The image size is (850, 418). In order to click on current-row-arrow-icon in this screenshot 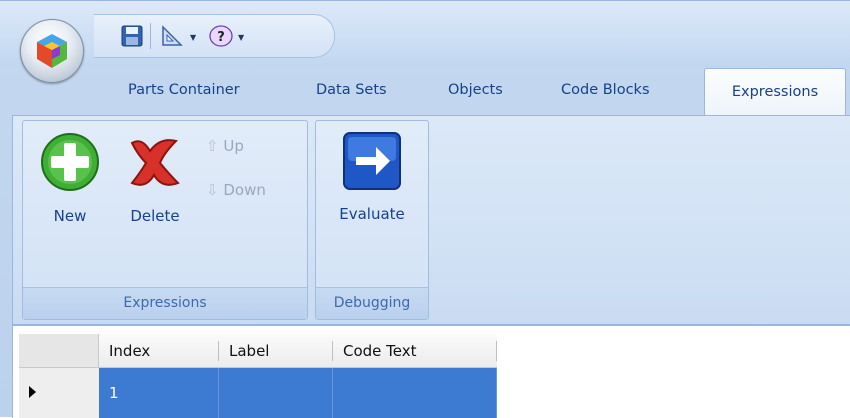, I will do `click(32, 392)`.